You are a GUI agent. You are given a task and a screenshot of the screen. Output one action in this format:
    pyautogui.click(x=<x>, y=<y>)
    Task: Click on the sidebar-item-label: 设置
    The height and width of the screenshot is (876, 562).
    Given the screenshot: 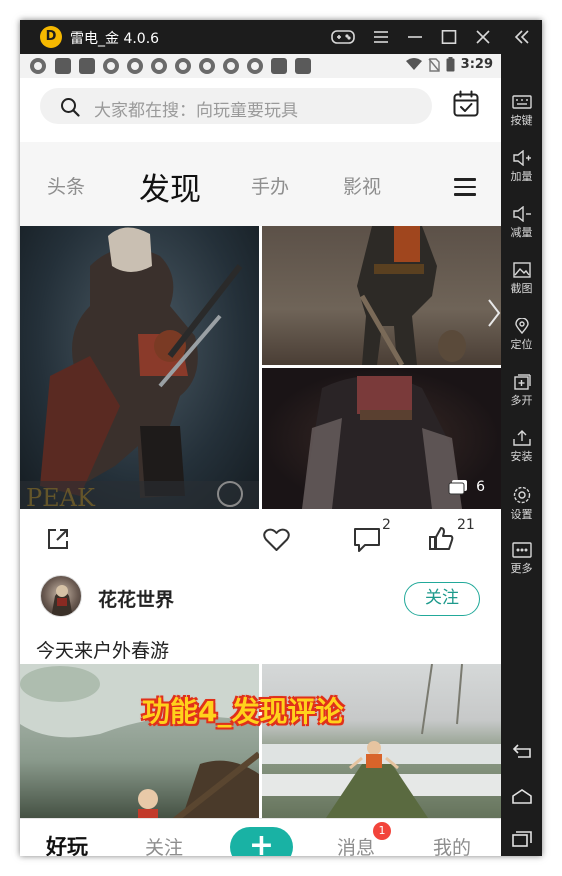 What is the action you would take?
    pyautogui.click(x=521, y=514)
    